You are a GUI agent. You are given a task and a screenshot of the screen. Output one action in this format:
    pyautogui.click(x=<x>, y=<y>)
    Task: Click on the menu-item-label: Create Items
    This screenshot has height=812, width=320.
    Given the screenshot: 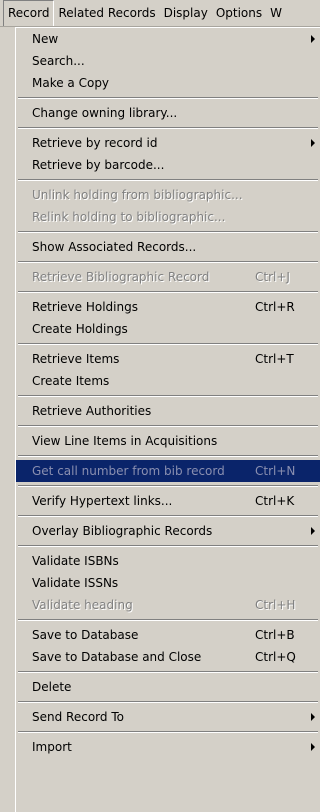 What is the action you would take?
    pyautogui.click(x=71, y=381)
    